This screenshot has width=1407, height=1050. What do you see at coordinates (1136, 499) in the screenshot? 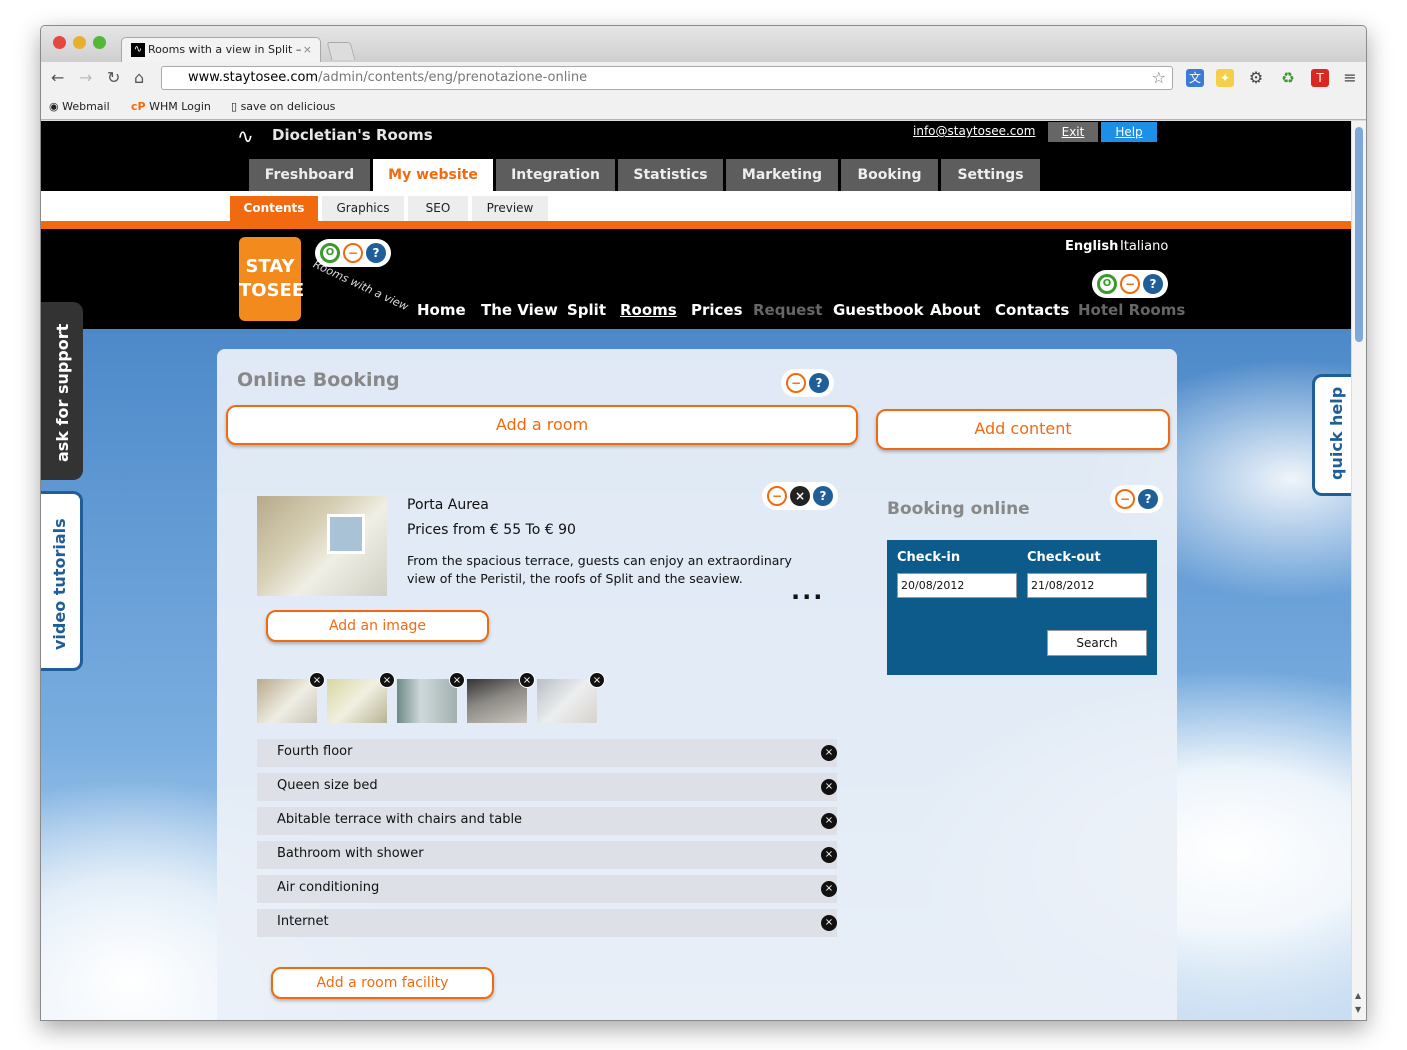
I see `booking-controls: − ?` at bounding box center [1136, 499].